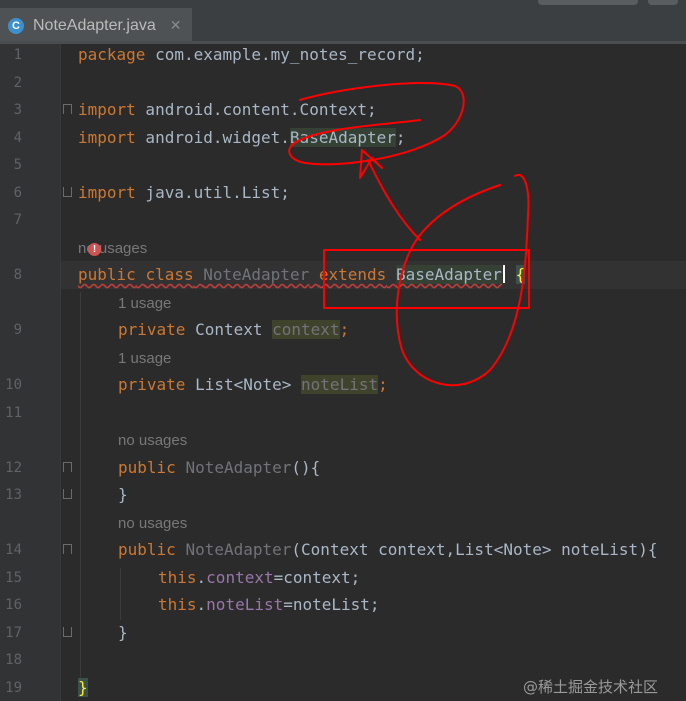 The height and width of the screenshot is (701, 686). I want to click on line-number: 14, so click(13, 550).